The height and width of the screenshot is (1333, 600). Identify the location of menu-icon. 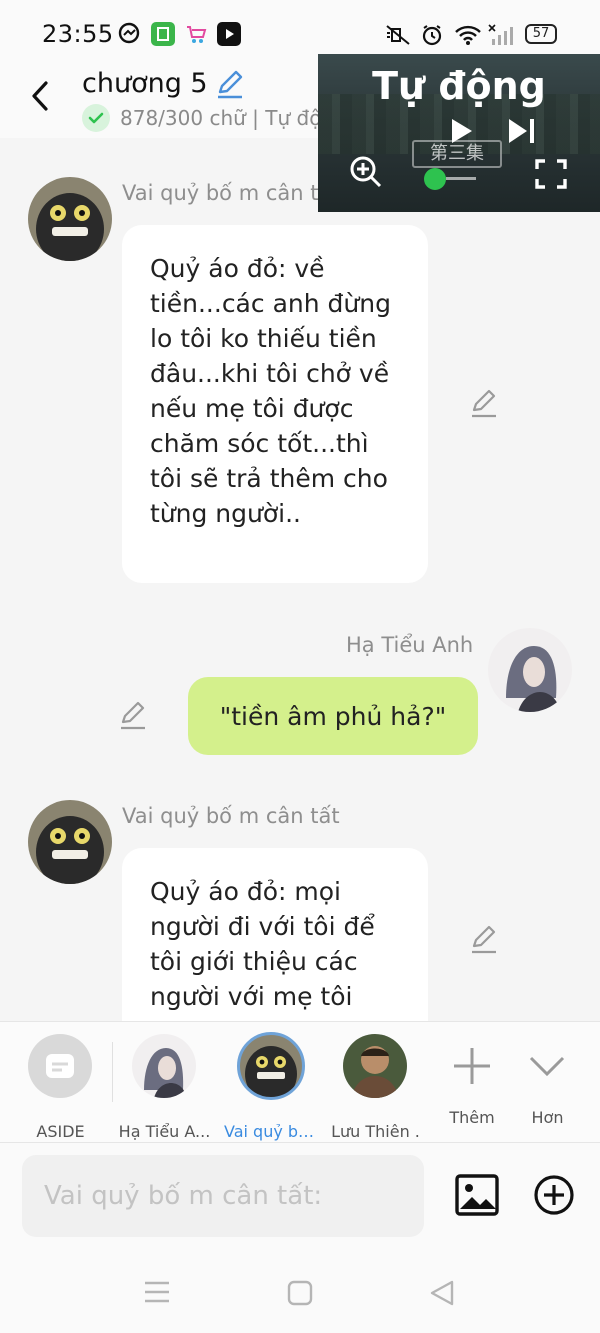
(157, 1294).